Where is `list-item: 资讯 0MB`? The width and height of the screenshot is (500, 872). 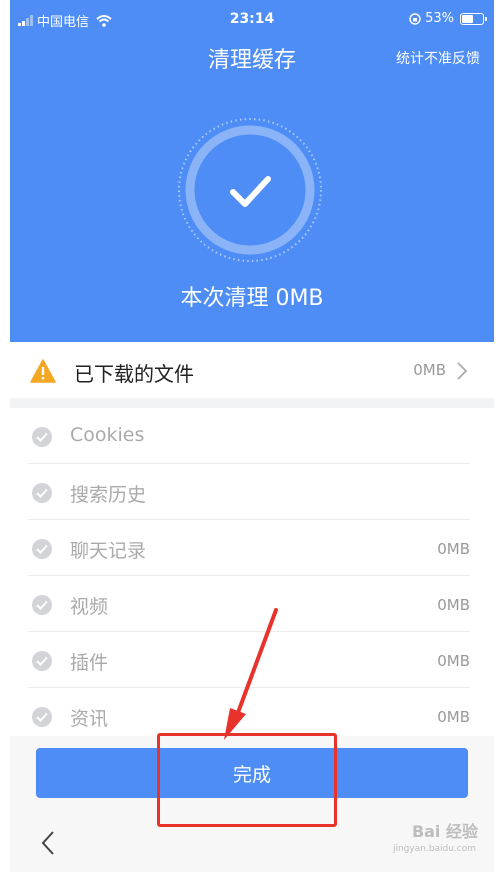 list-item: 资讯 0MB is located at coordinates (252, 712).